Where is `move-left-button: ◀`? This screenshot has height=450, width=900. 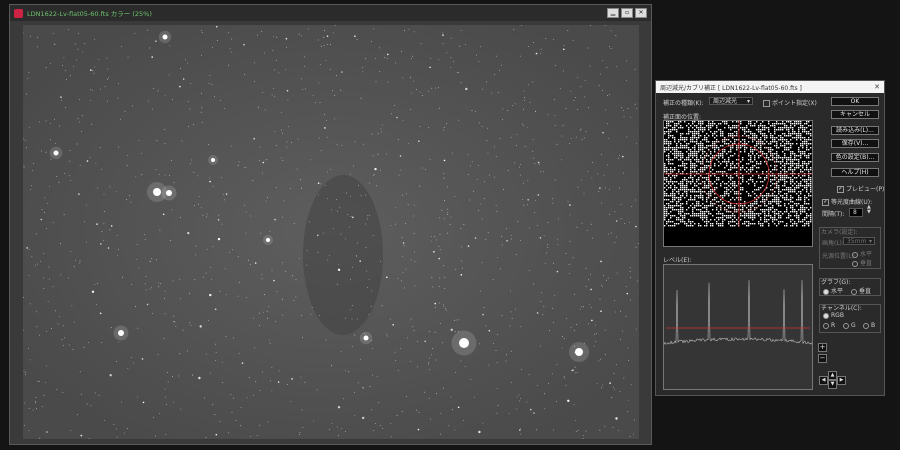 move-left-button: ◀ is located at coordinates (823, 380).